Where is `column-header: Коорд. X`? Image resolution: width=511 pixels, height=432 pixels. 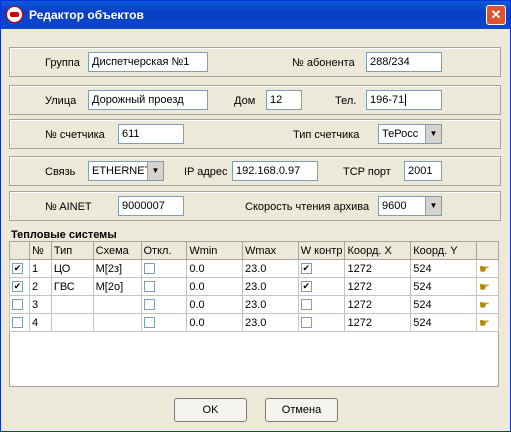
column-header: Коорд. X is located at coordinates (378, 250).